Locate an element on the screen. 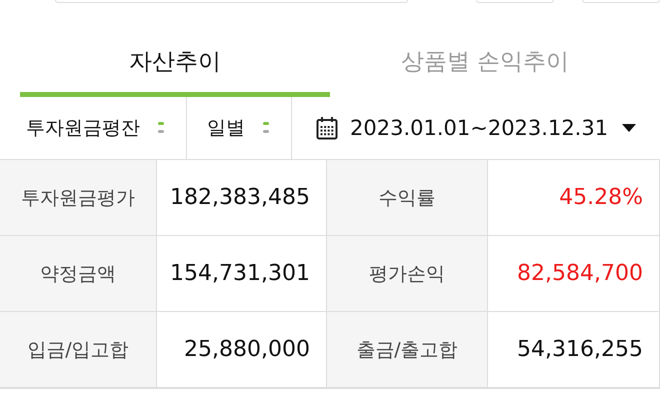  summary-value: 54,316,255 is located at coordinates (574, 350).